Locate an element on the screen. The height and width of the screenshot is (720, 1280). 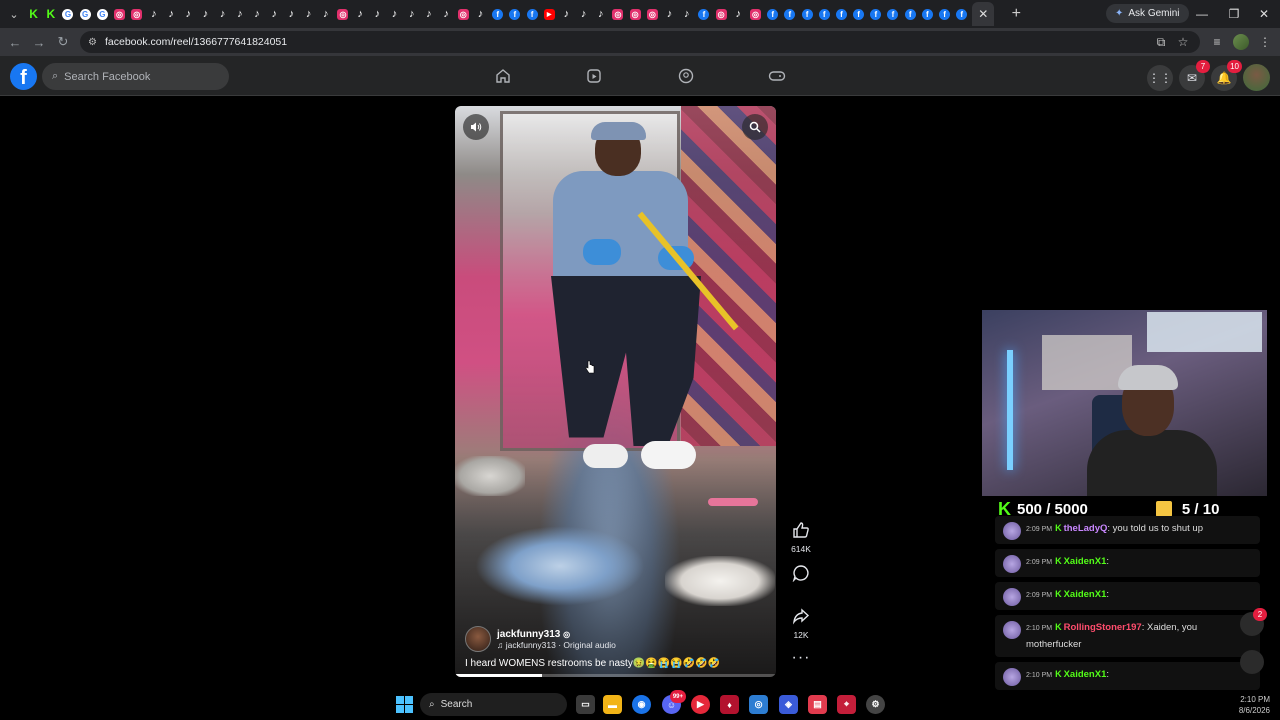
share-button: 12K is located at coordinates (801, 622).